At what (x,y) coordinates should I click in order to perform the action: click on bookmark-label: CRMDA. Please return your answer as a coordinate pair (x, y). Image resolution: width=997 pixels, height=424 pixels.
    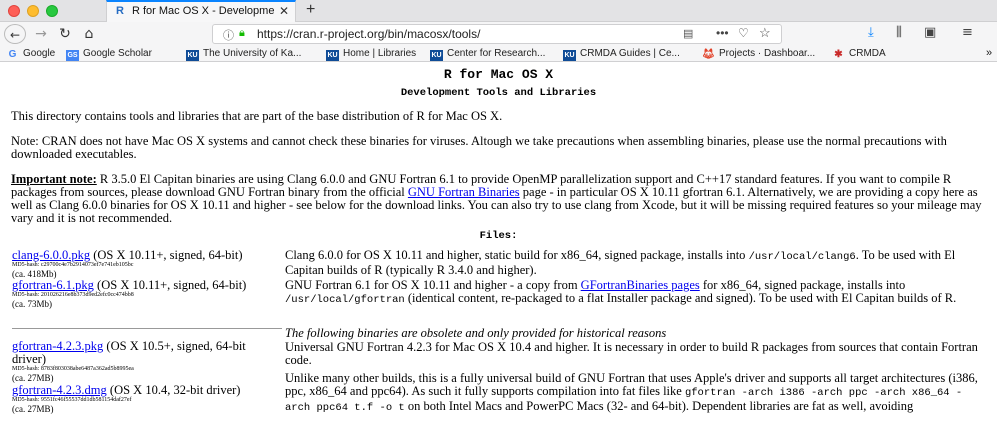
    Looking at the image, I should click on (867, 53).